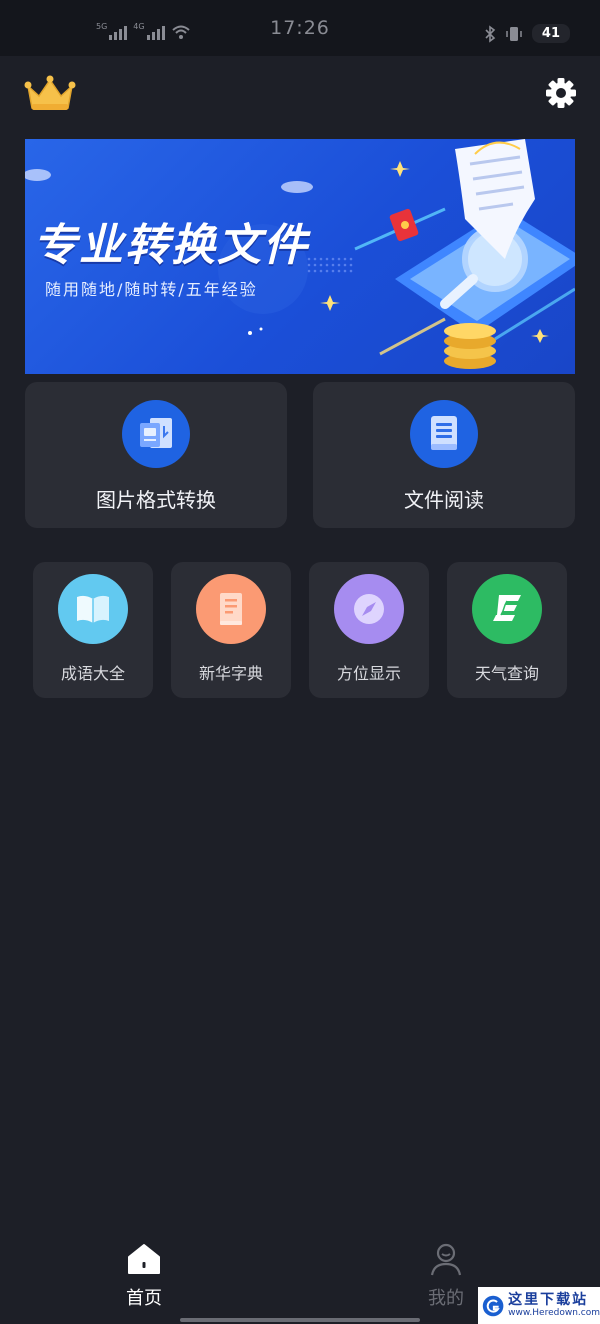 This screenshot has height=1324, width=600. I want to click on weather-card: 天气查询, so click(507, 630).